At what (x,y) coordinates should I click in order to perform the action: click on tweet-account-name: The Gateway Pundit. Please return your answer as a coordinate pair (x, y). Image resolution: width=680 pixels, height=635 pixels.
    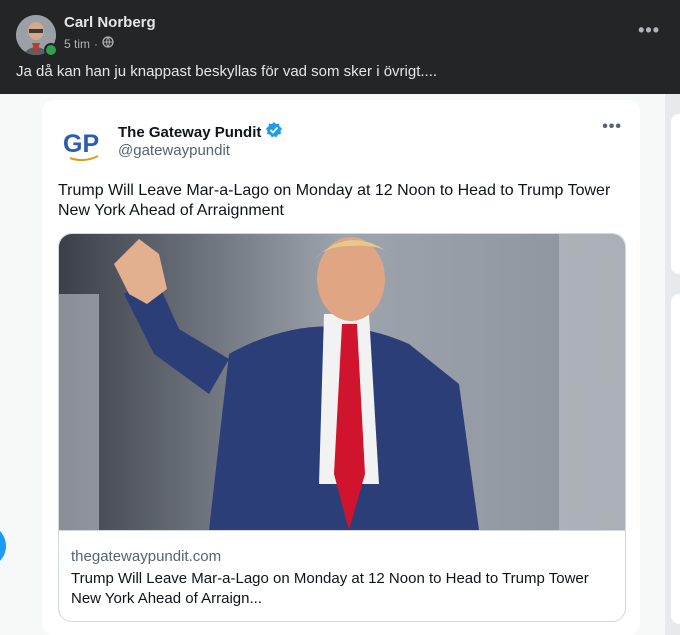
    Looking at the image, I should click on (200, 132).